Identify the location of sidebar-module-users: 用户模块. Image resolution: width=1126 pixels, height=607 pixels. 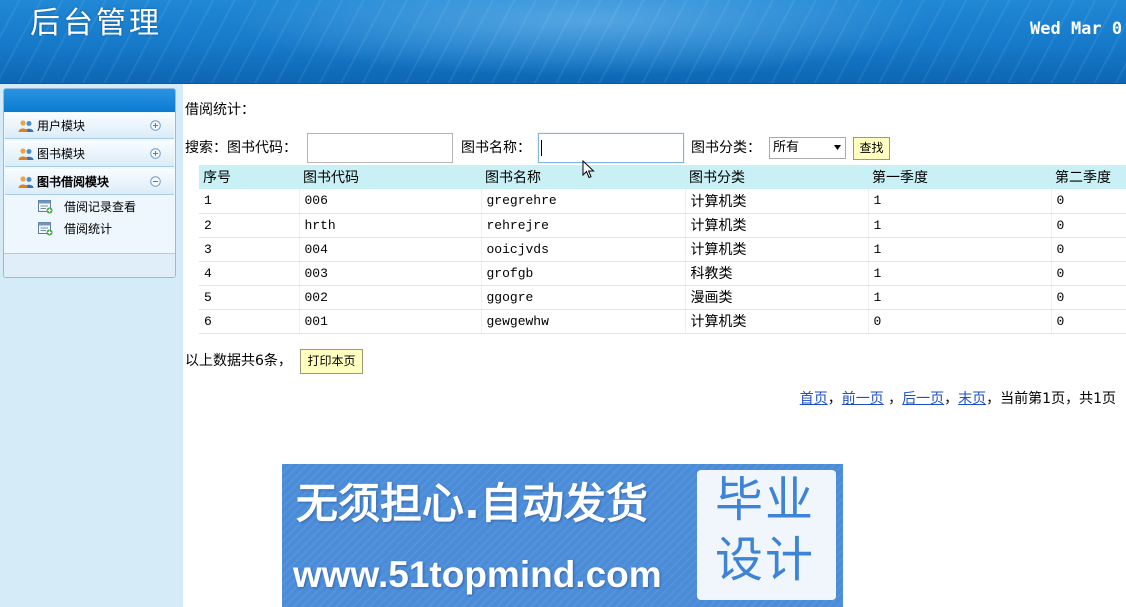
(89, 126).